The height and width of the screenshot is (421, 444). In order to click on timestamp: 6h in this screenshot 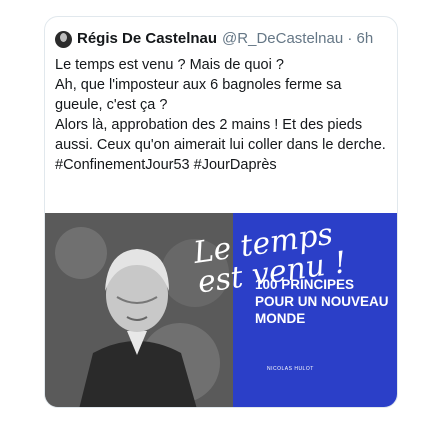, I will do `click(365, 38)`.